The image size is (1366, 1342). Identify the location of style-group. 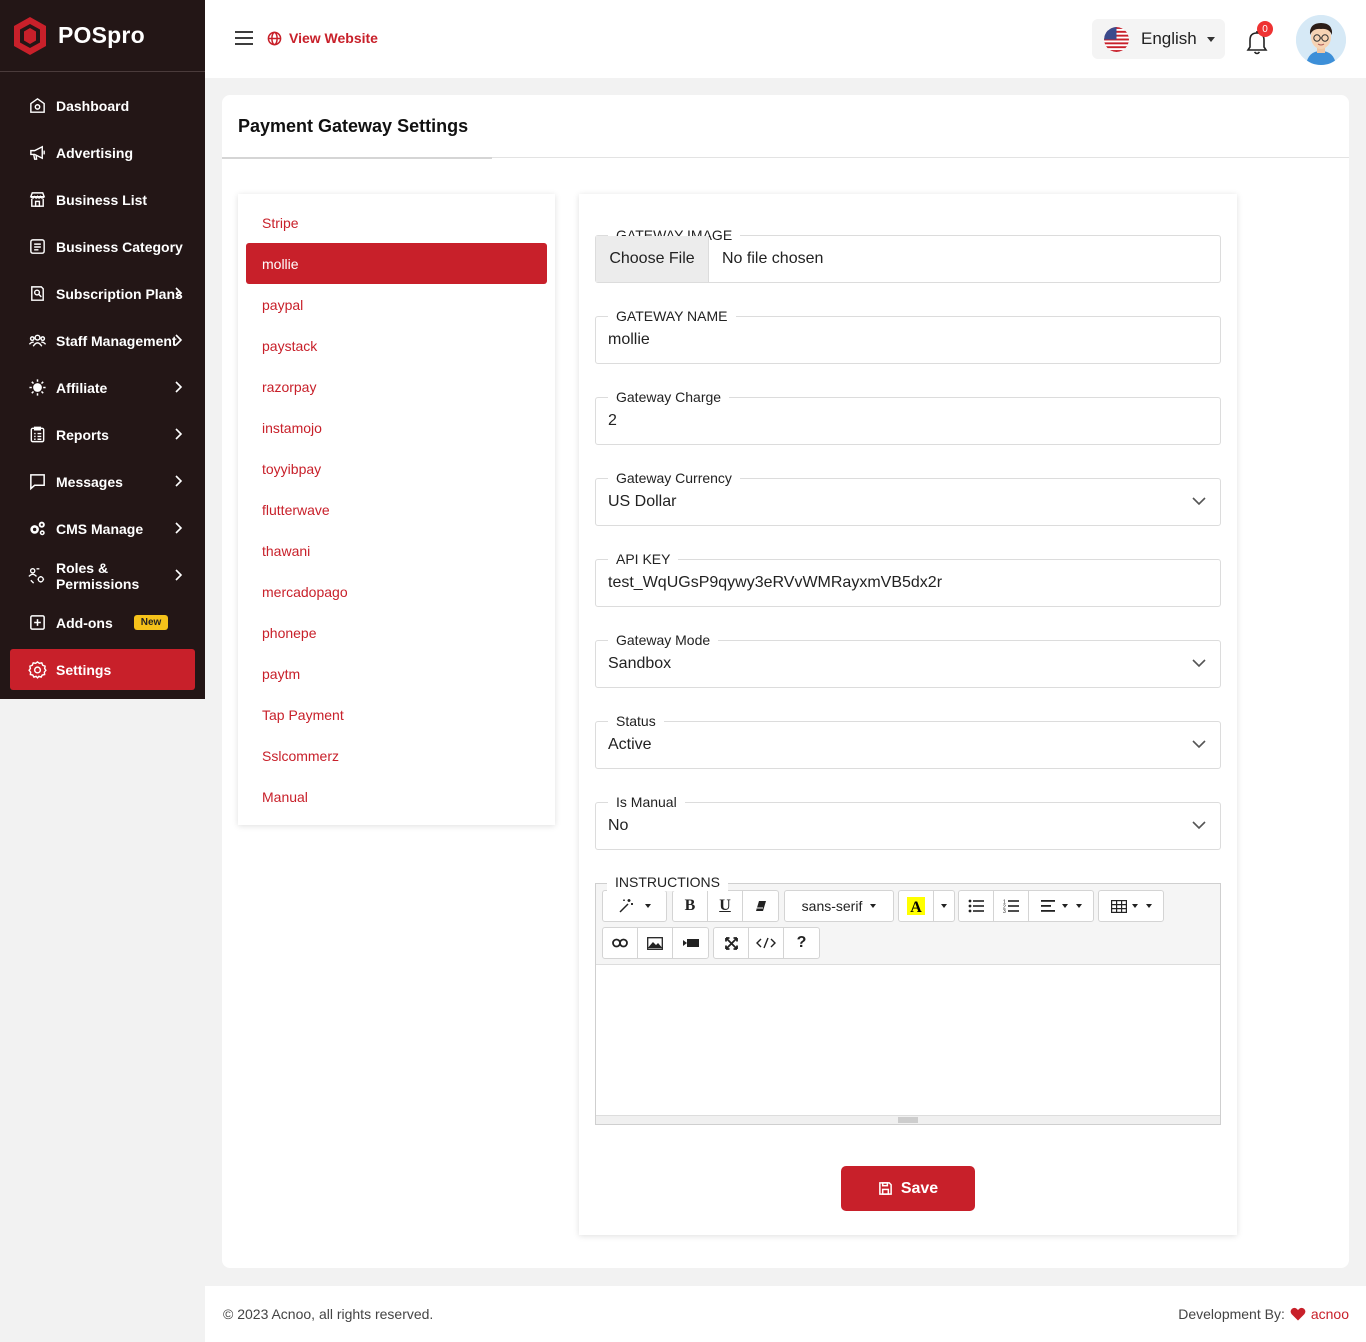
(634, 906).